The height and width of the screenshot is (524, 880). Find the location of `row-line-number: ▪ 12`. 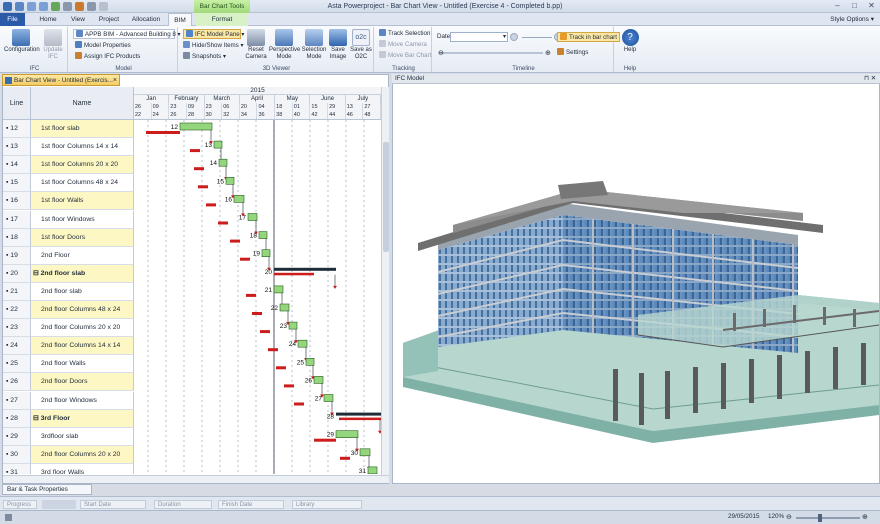

row-line-number: ▪ 12 is located at coordinates (17, 129).